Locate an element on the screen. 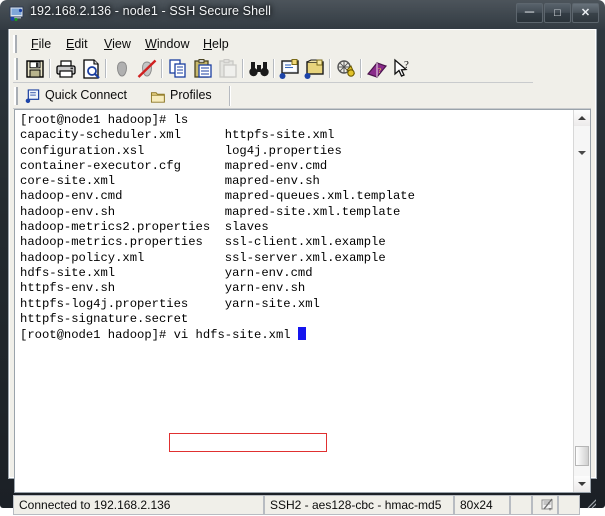 Image resolution: width=605 pixels, height=516 pixels. minimize-icon: ─ is located at coordinates (529, 11).